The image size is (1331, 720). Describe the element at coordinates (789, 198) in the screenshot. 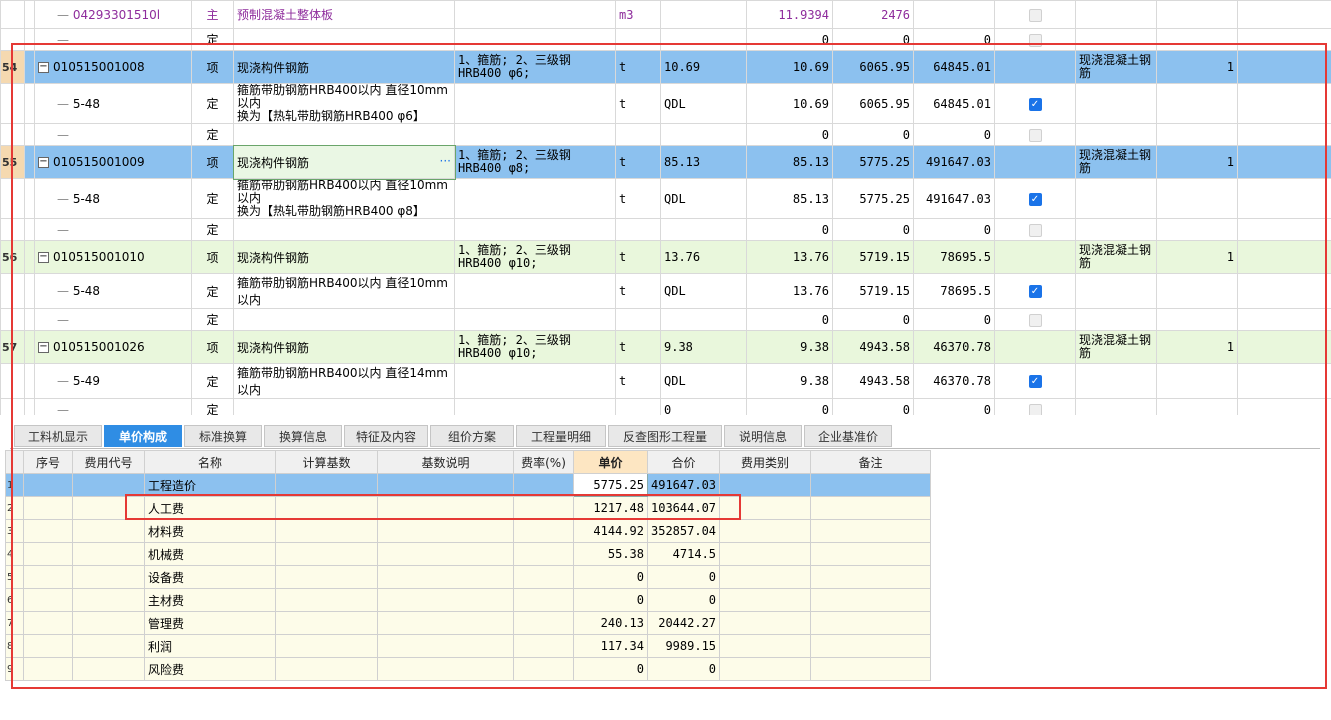

I see `quantity-cell: 85.13` at that location.